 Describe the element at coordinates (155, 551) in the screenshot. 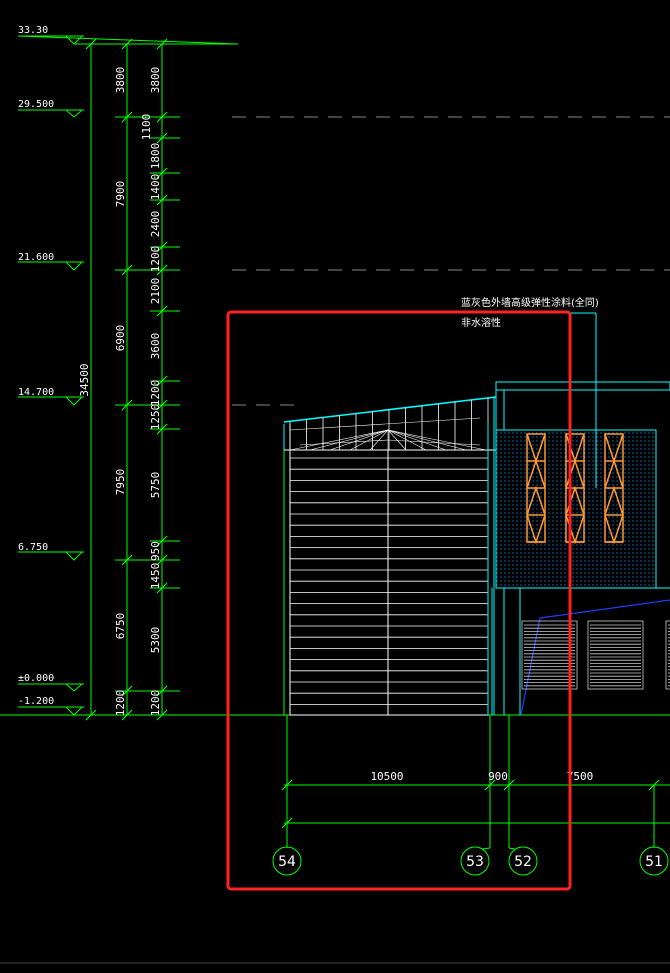

I see `dimension-text: 950` at that location.